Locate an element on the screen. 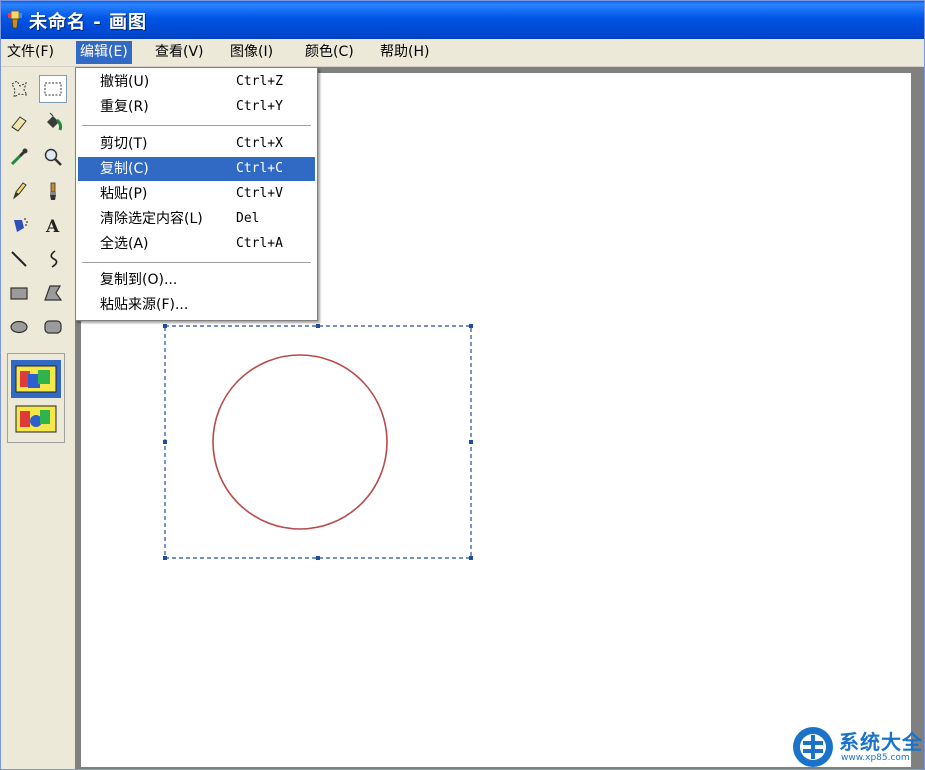  eraser-icon is located at coordinates (19, 123).